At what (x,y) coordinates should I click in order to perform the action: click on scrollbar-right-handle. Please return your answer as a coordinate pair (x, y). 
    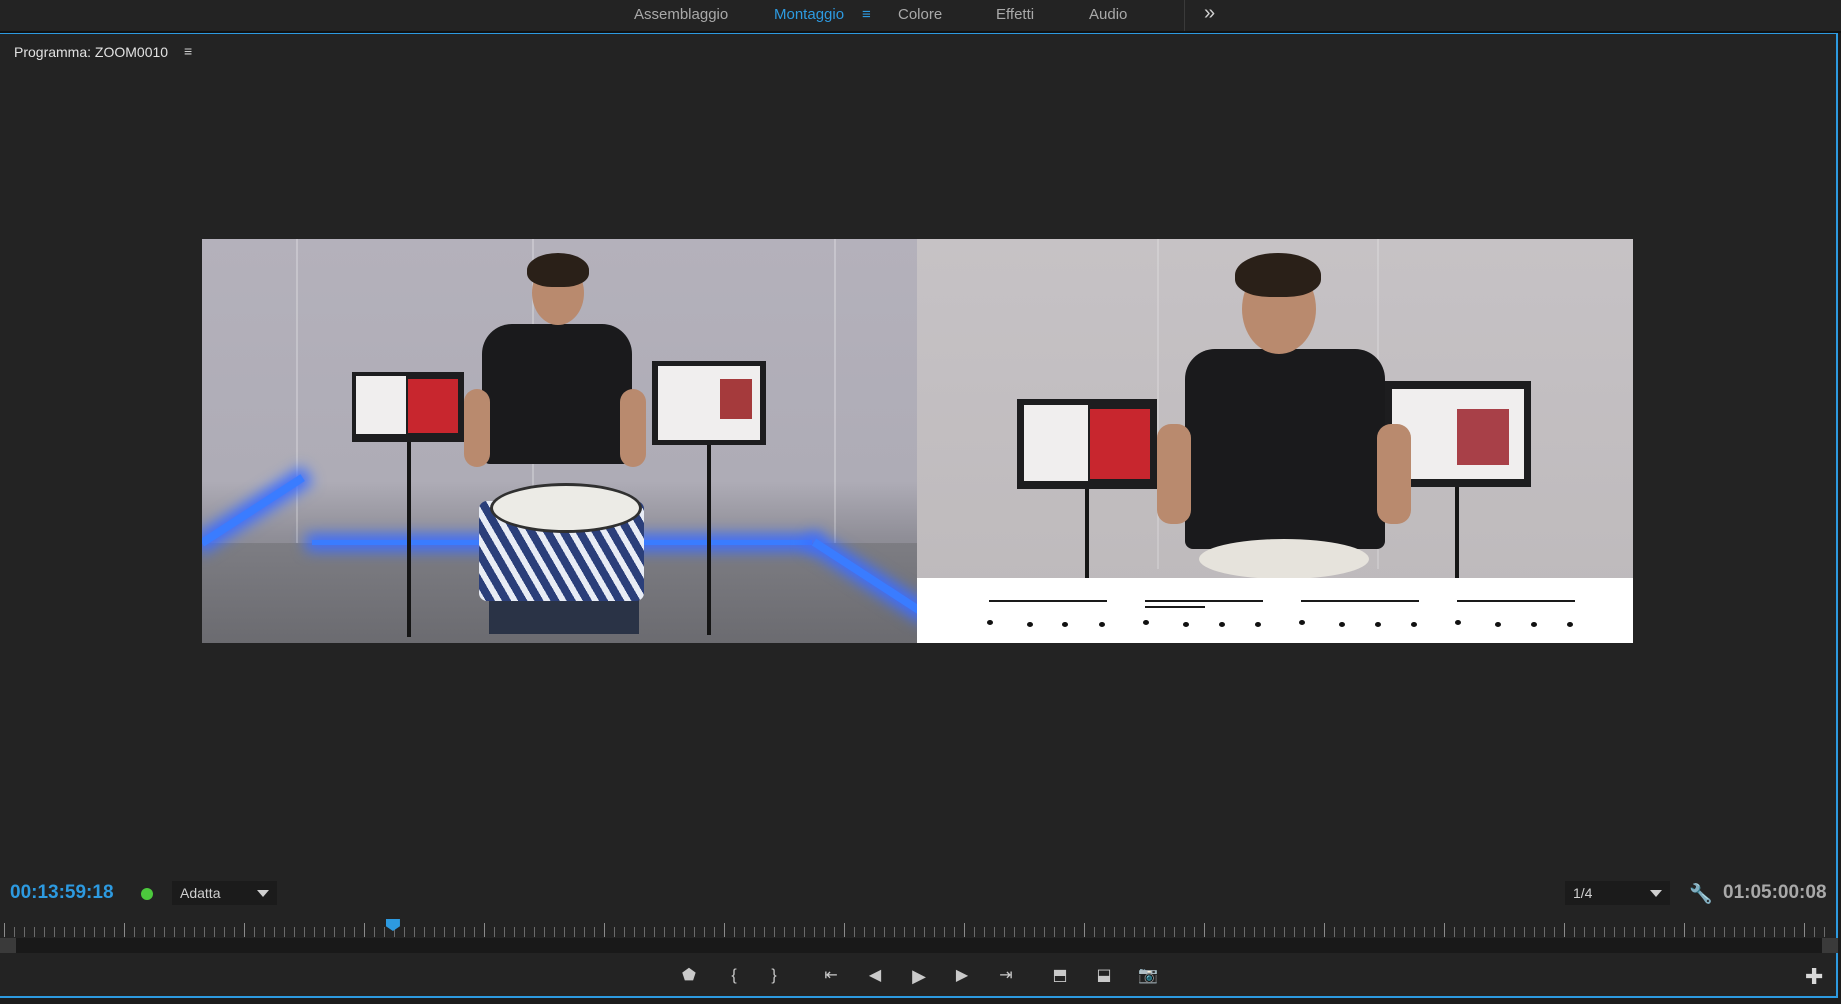
    Looking at the image, I should click on (1830, 945).